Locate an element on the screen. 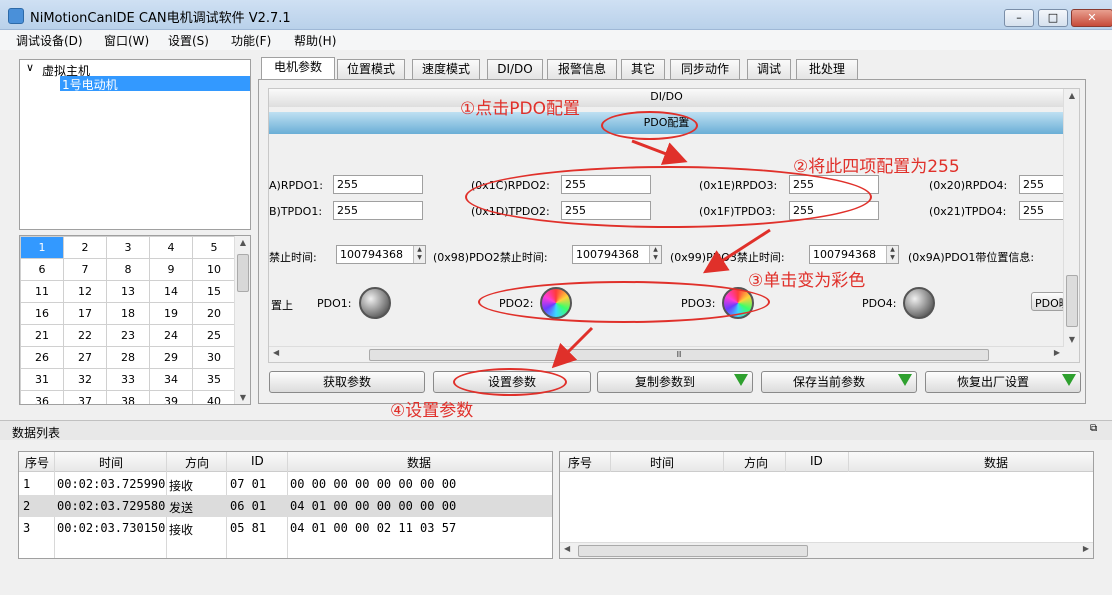 Image resolution: width=1112 pixels, height=595 pixels. section-dido: DI/DO is located at coordinates (666, 98).